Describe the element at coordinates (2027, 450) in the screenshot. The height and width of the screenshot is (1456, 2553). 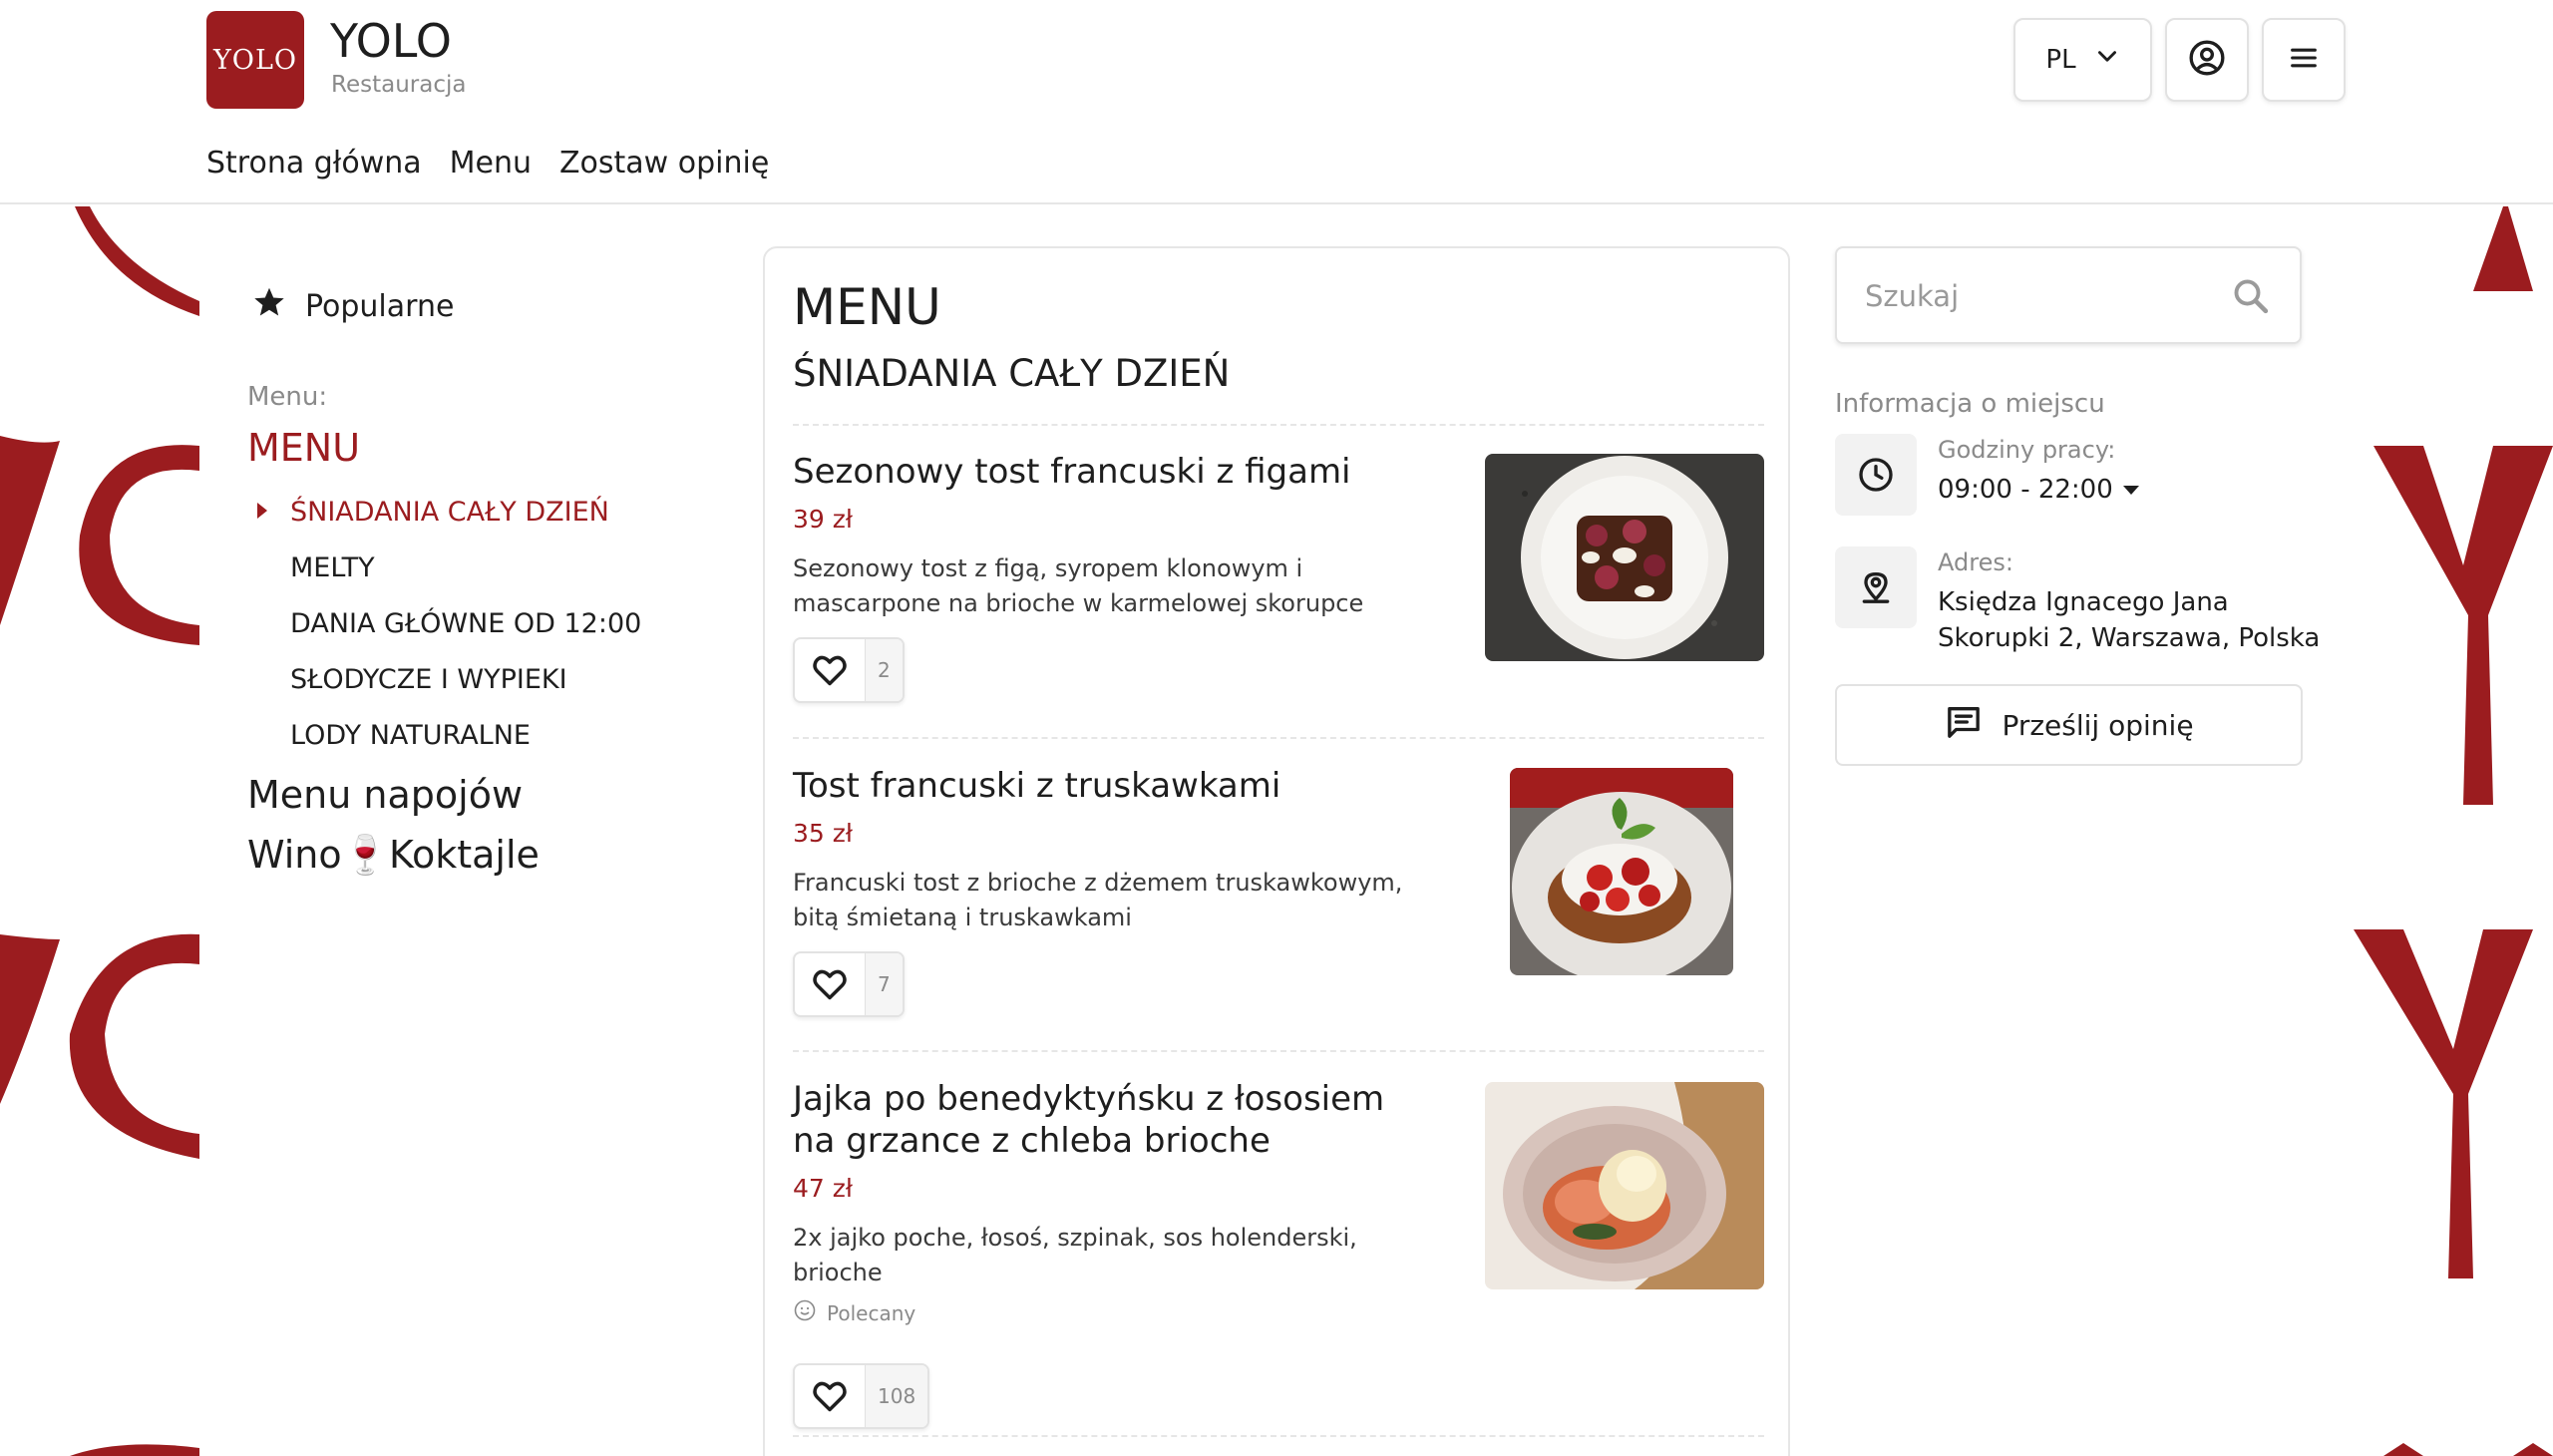
I see `hours-label: Godziny pracy:` at that location.